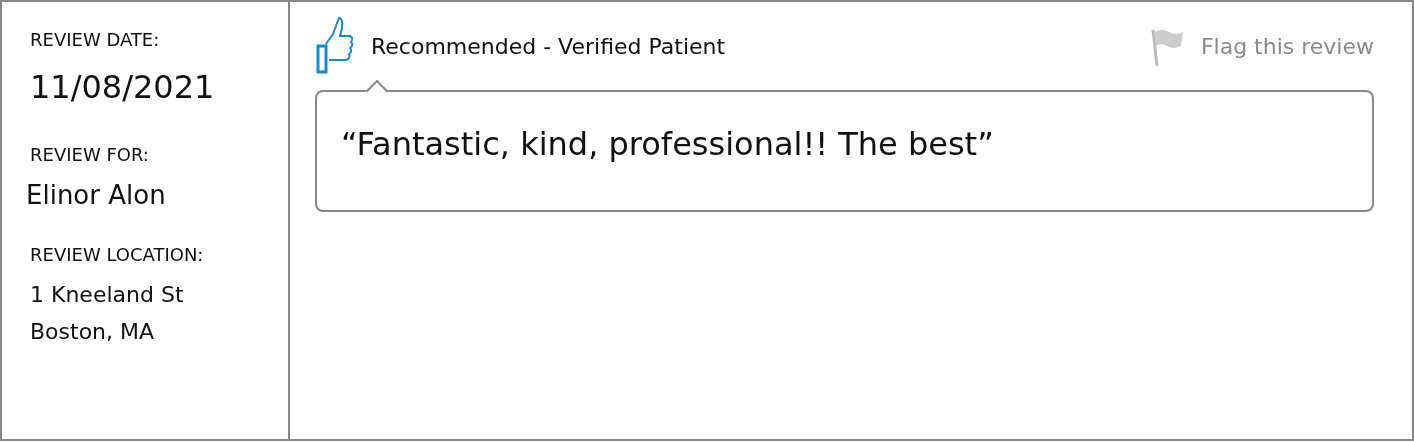  Describe the element at coordinates (122, 87) in the screenshot. I see `review-date: 11/08/2021` at that location.